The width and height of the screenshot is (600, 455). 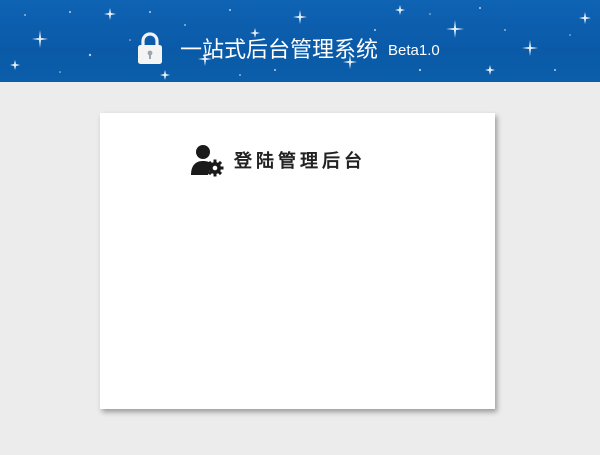 What do you see at coordinates (300, 161) in the screenshot?
I see `login-title: 登陆管理后台` at bounding box center [300, 161].